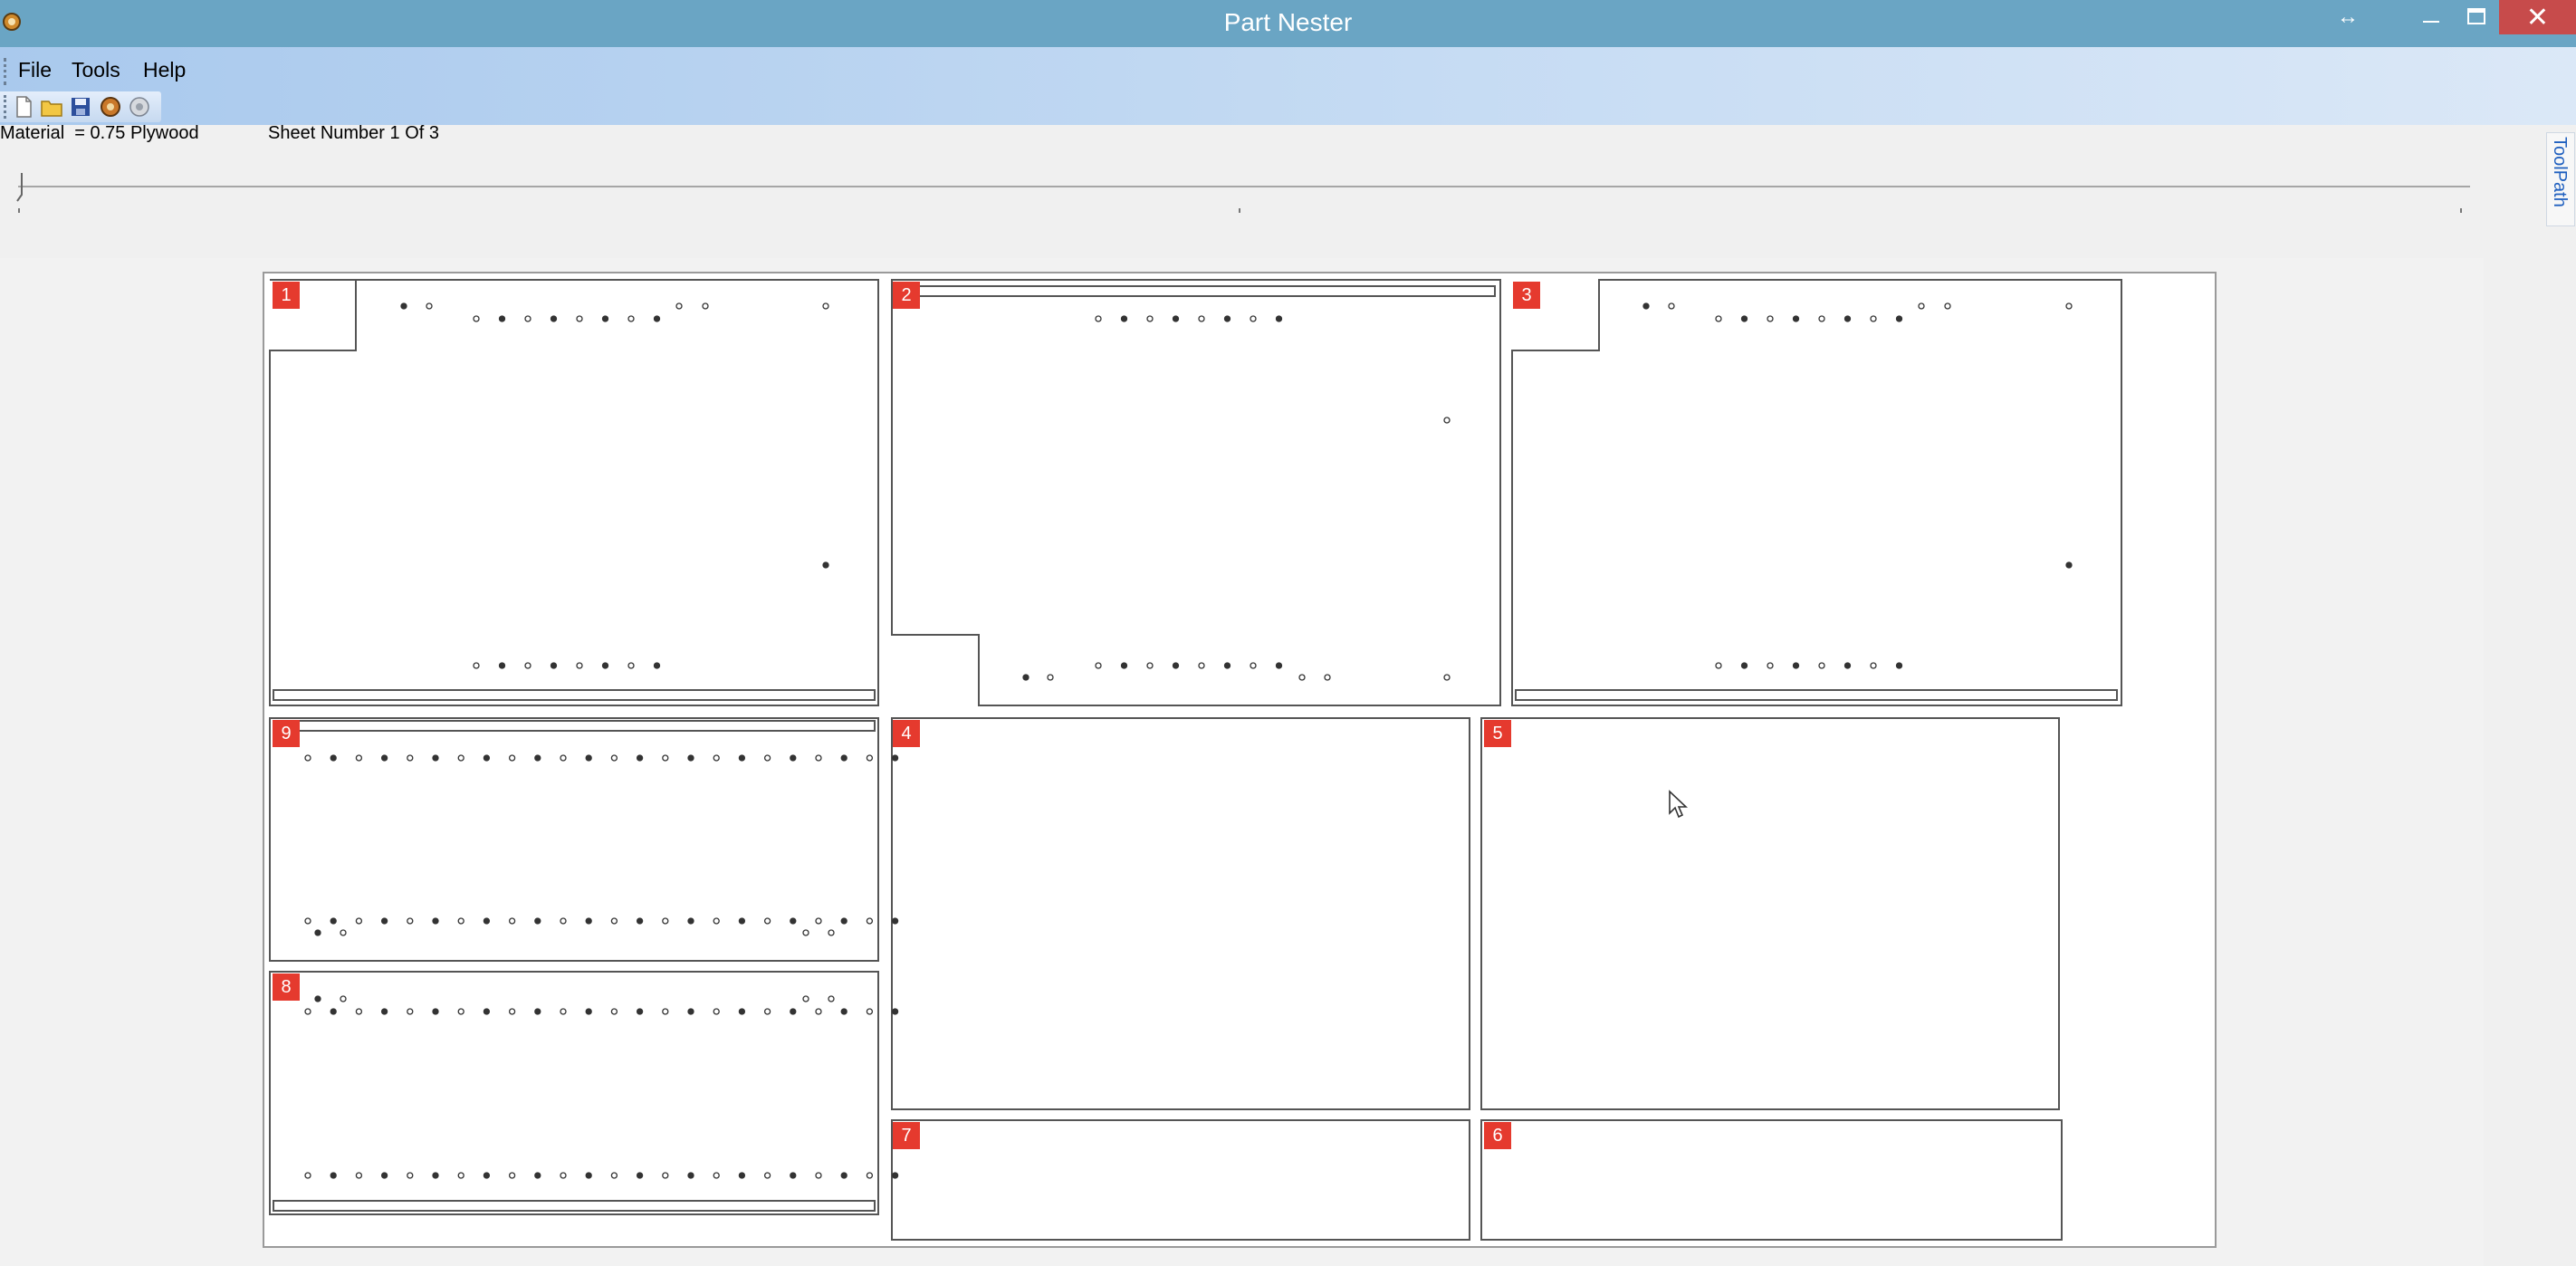 This screenshot has height=1266, width=2576. I want to click on part-number-label: 6, so click(1497, 1135).